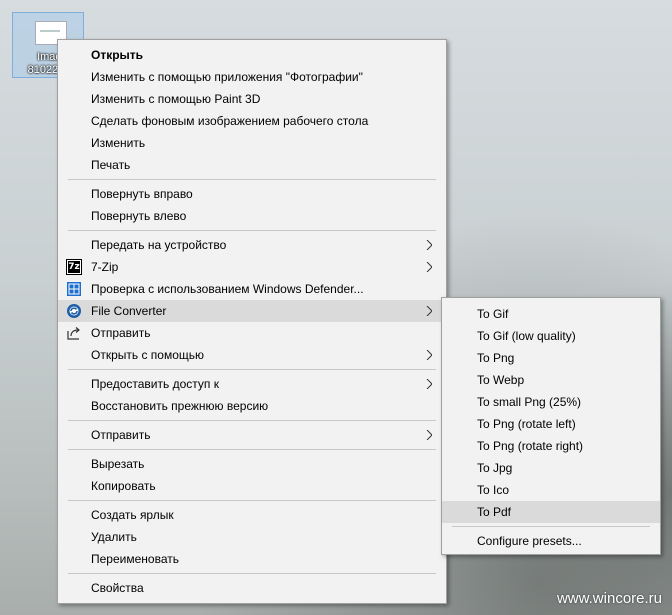 Image resolution: width=672 pixels, height=615 pixels. What do you see at coordinates (74, 333) in the screenshot?
I see `share-icon` at bounding box center [74, 333].